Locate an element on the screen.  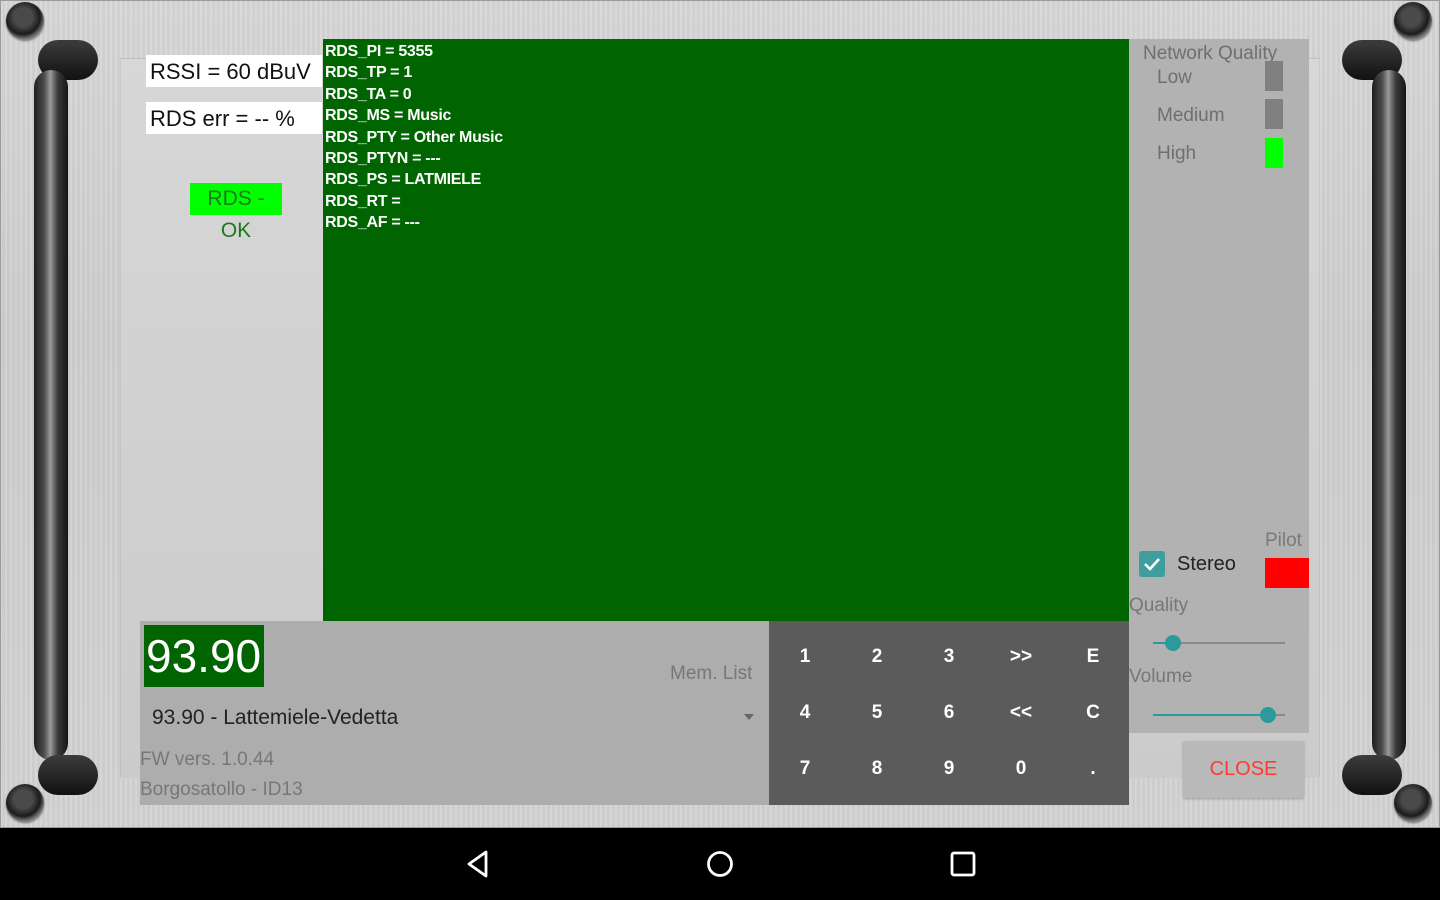
recents-icon is located at coordinates (963, 864).